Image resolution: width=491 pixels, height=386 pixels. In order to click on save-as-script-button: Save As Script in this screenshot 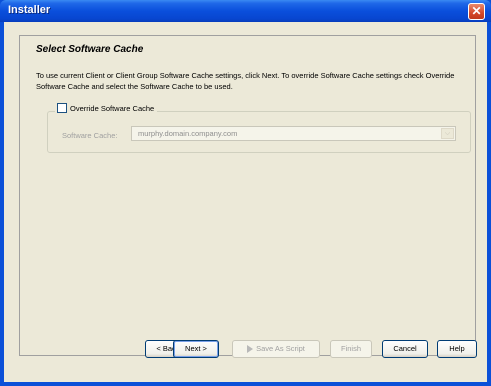, I will do `click(276, 349)`.